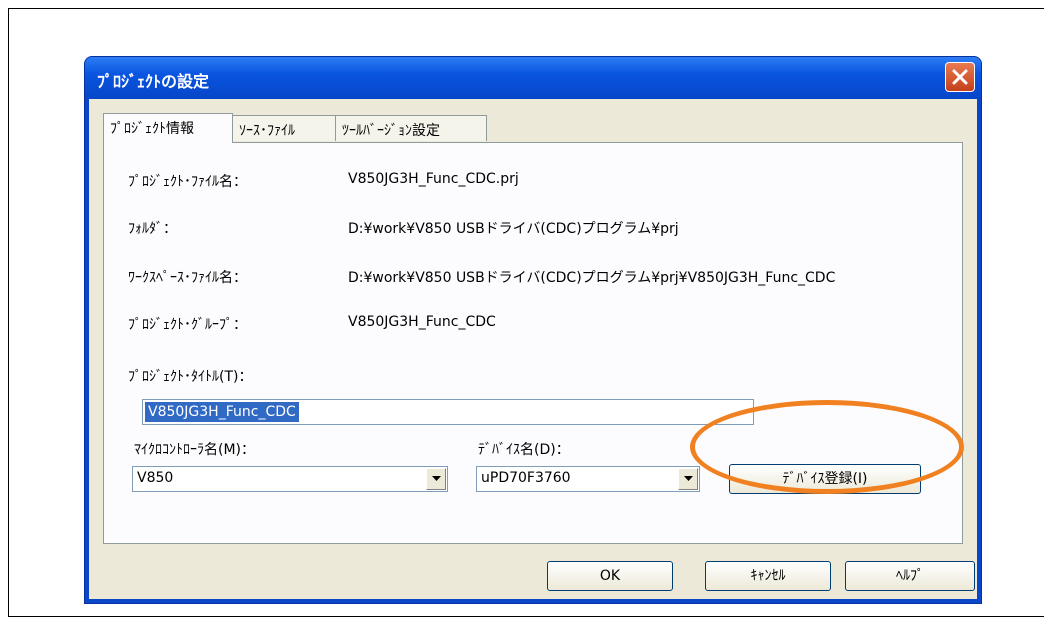  What do you see at coordinates (433, 179) in the screenshot?
I see `project-file-value: V850JG3H_Func_CDC.prj` at bounding box center [433, 179].